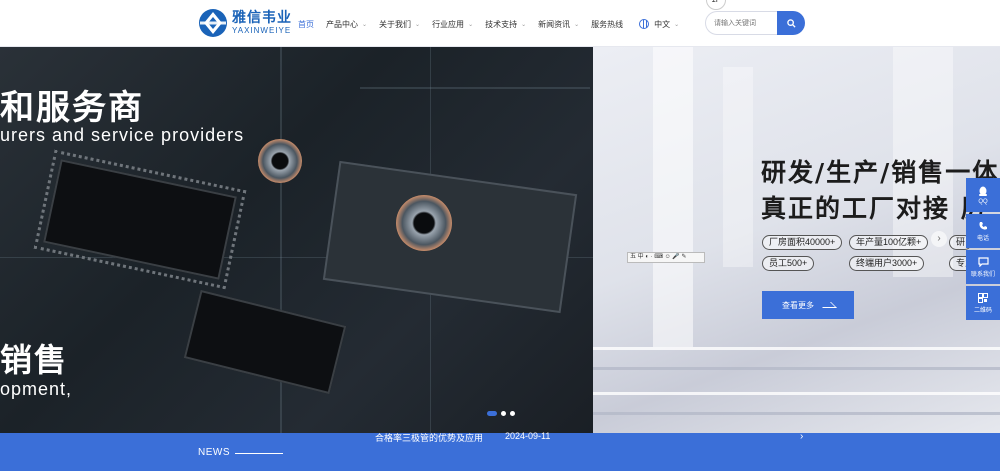  I want to click on message-icon, so click(983, 261).